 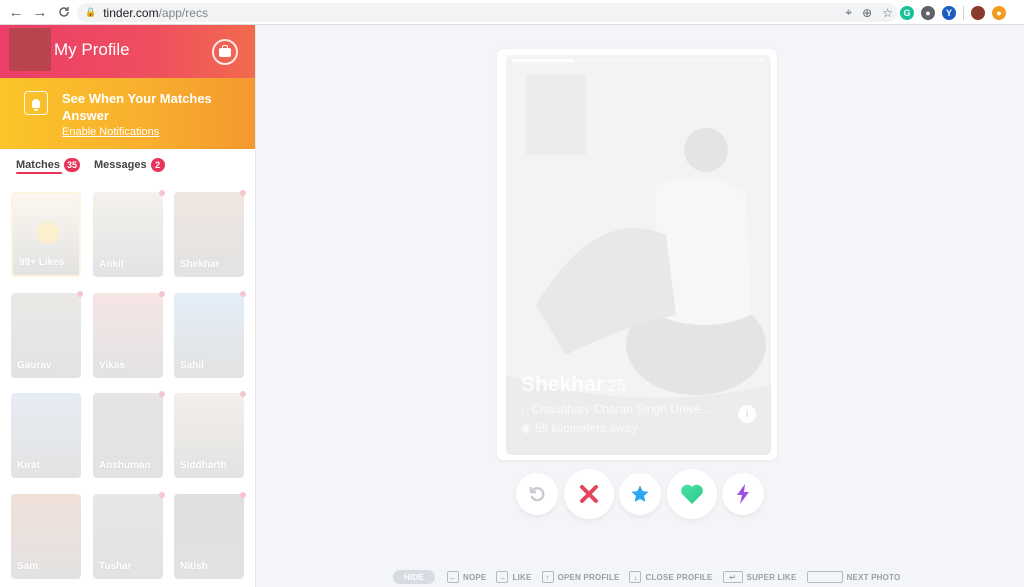 I want to click on reload-button, so click(x=64, y=12).